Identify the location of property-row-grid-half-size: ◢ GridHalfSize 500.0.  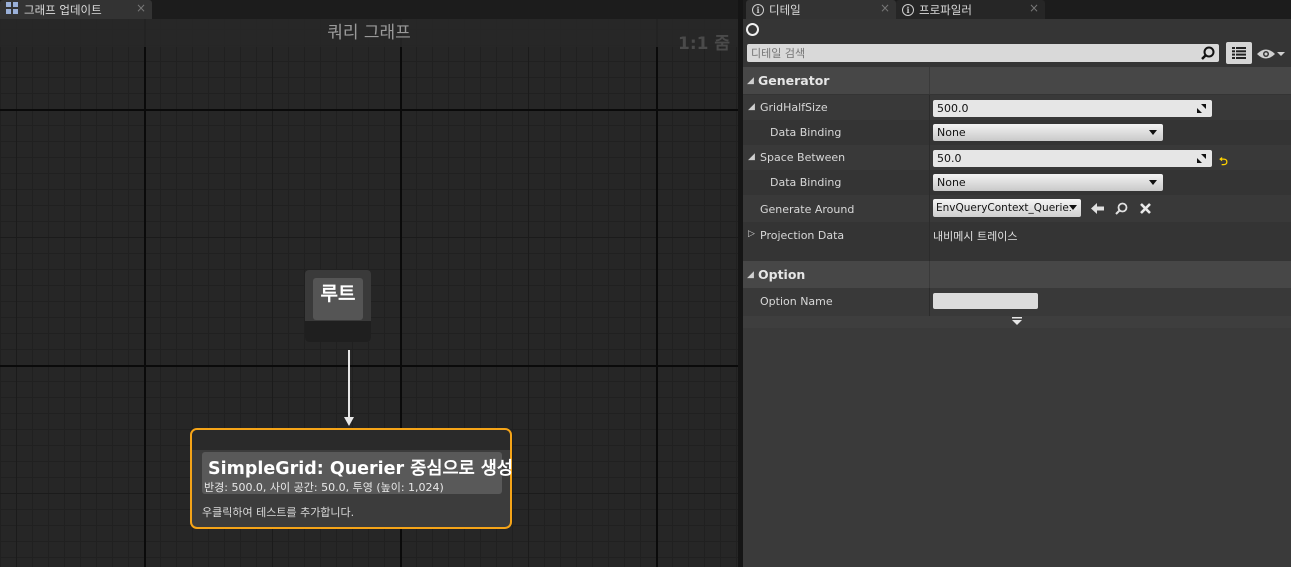
(1017, 107).